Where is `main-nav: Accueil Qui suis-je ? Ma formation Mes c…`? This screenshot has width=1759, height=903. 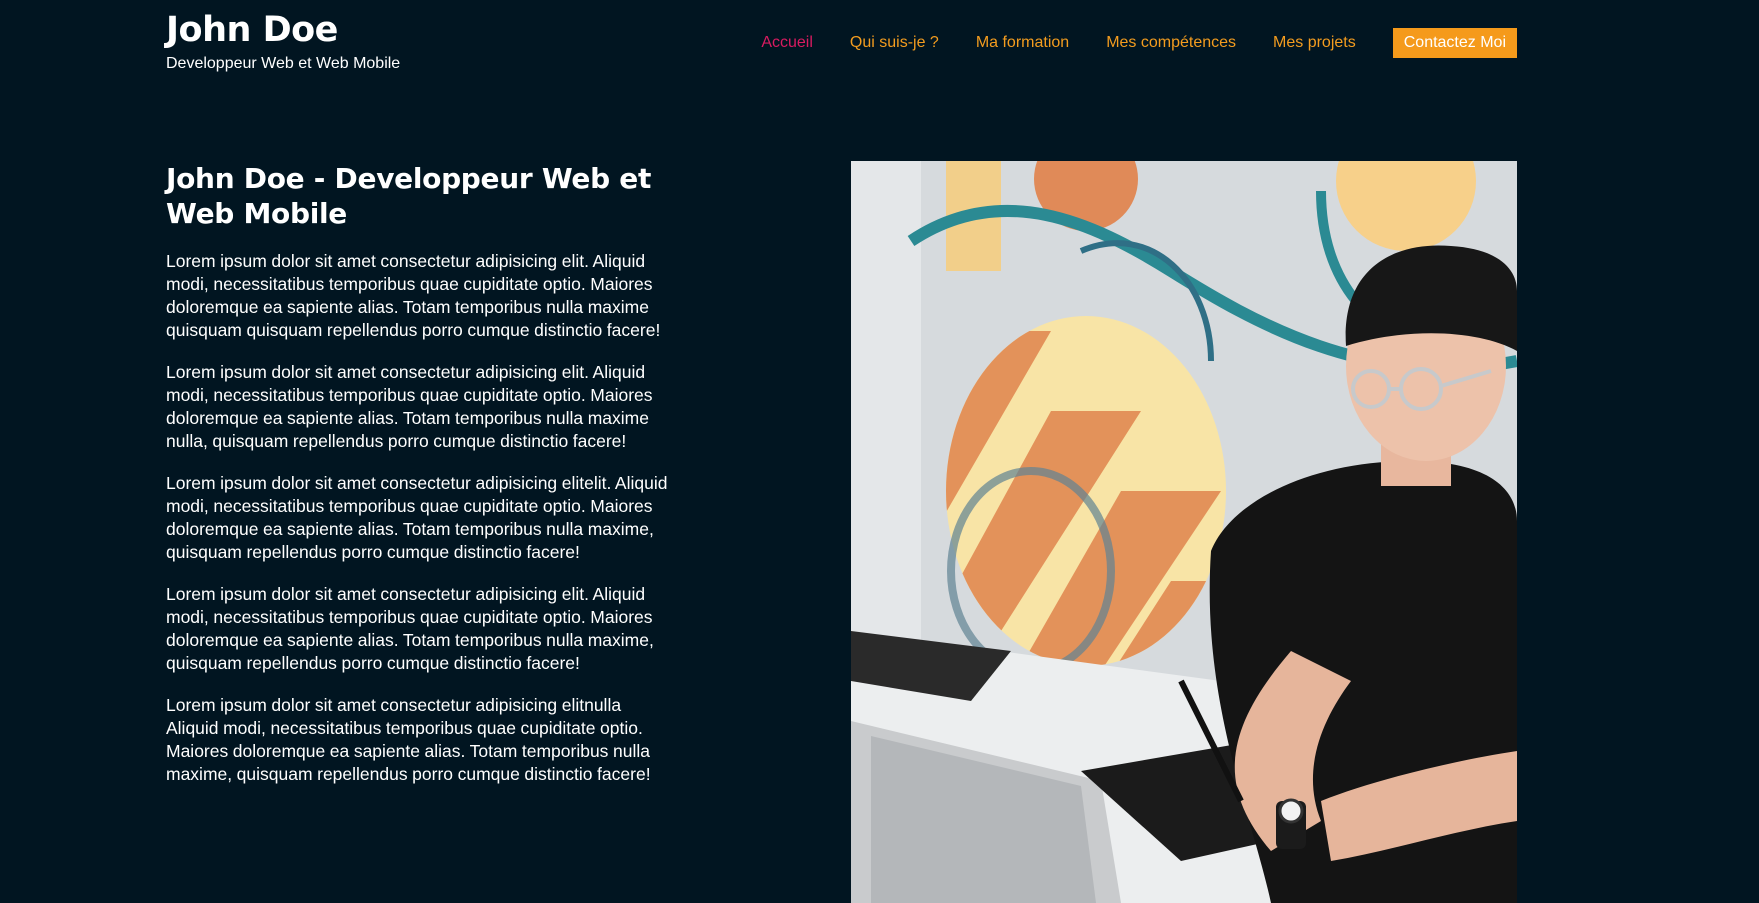 main-nav: Accueil Qui suis-je ? Ma formation Mes c… is located at coordinates (1120, 43).